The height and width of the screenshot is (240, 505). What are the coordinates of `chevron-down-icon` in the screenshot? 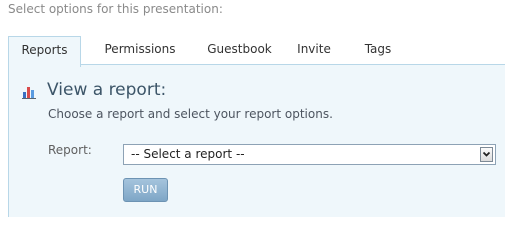 It's located at (486, 154).